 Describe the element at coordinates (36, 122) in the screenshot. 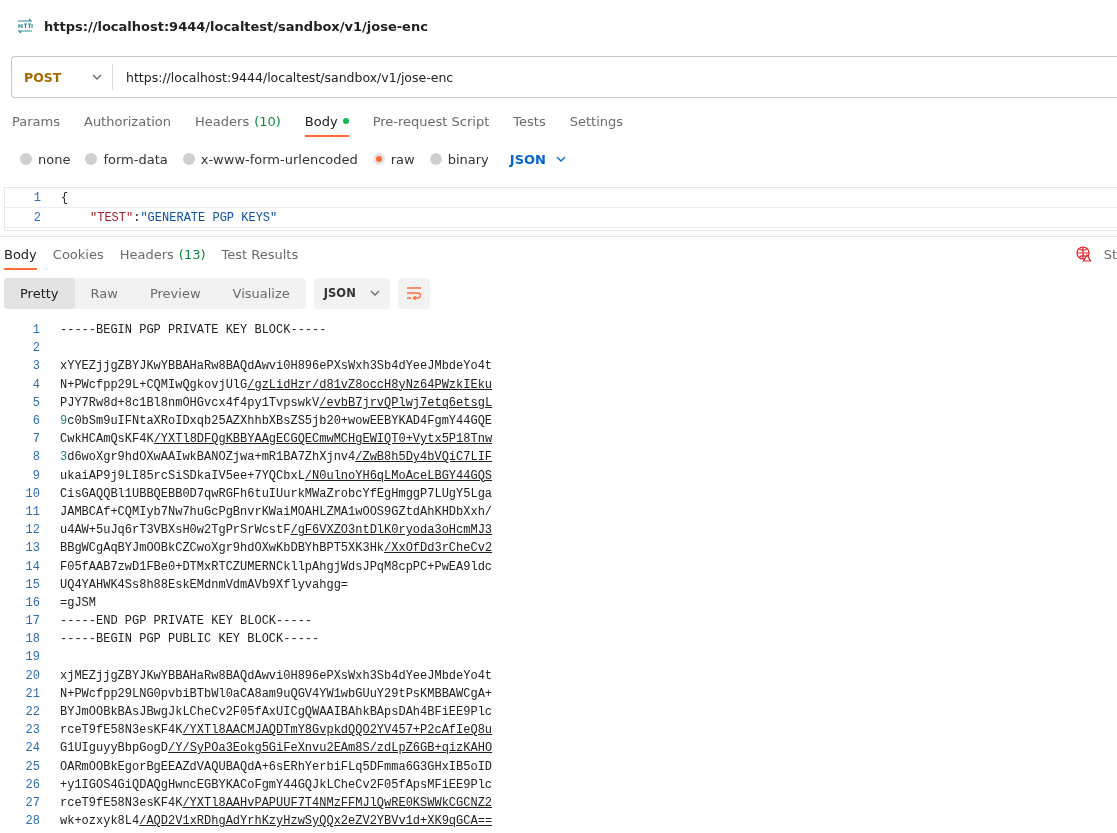

I see `request-tab: Params` at that location.